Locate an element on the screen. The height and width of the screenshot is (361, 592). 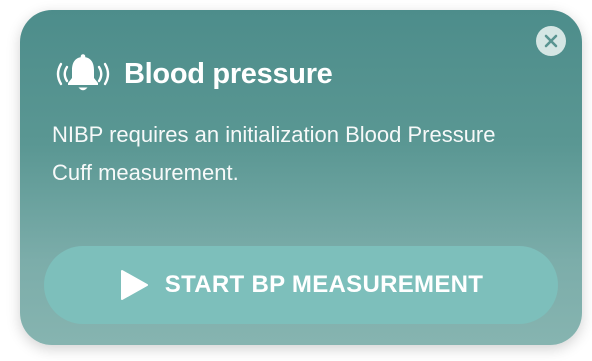
alert-header: Blood pressure is located at coordinates (191, 74).